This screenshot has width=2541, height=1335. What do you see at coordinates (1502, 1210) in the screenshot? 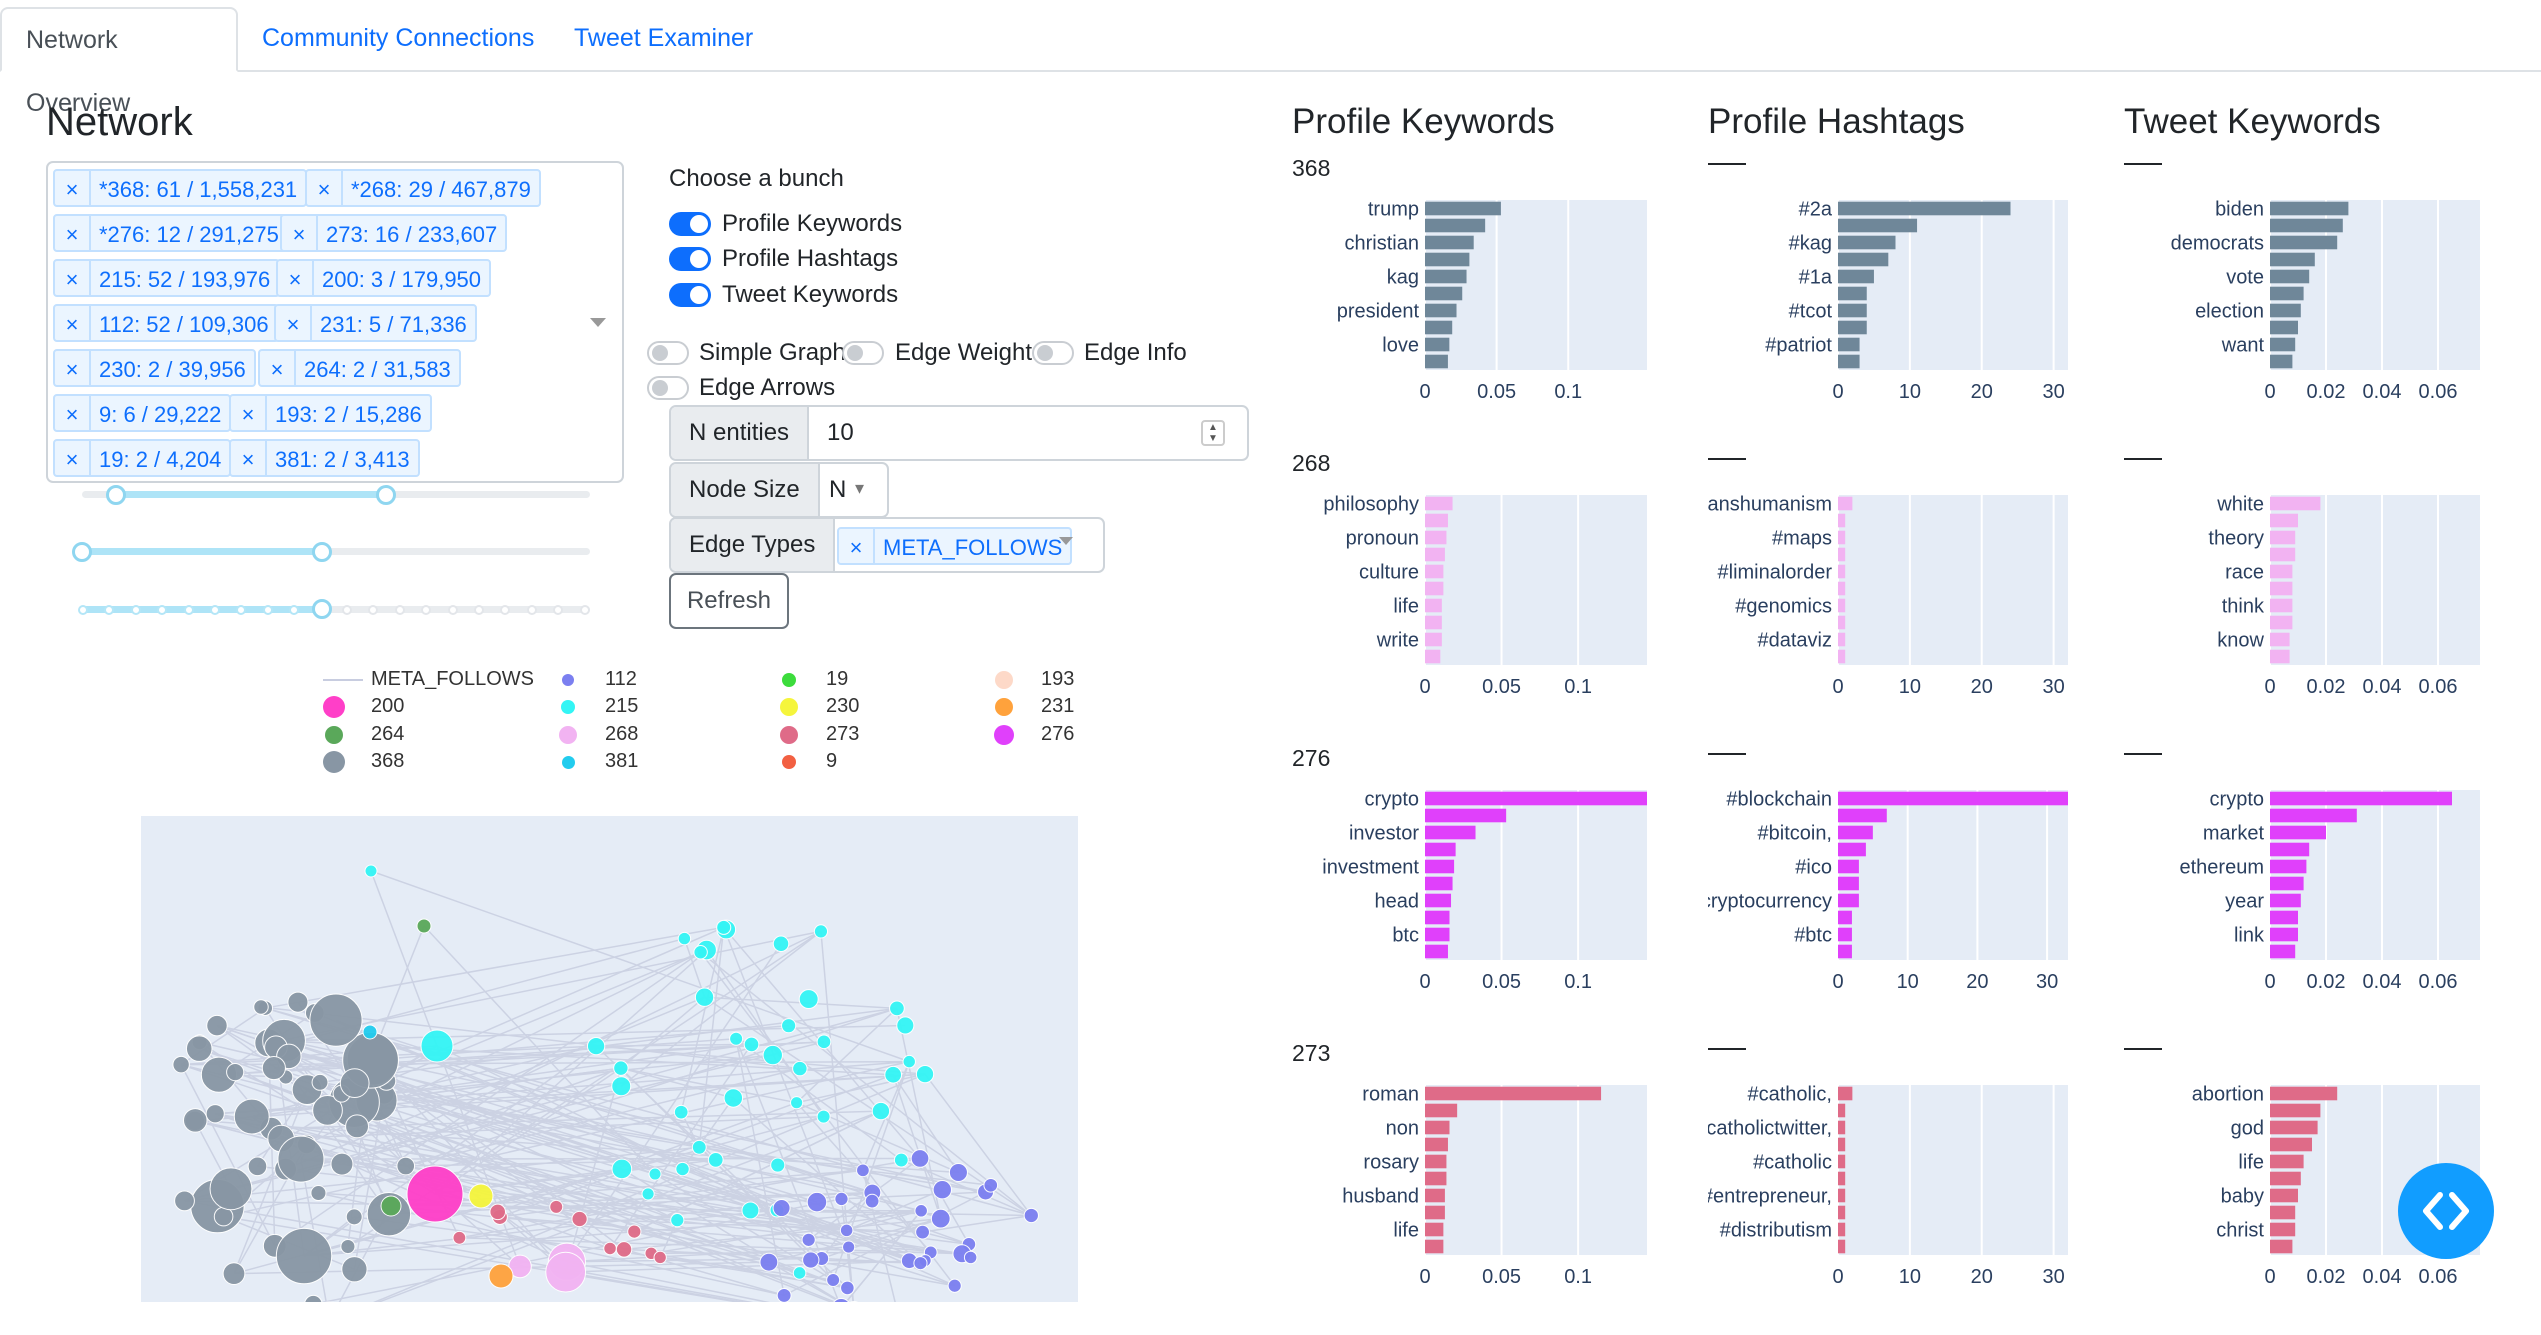
I see `keyword-bar-chart: 00.050.1romannonrosaryhusbandlife` at bounding box center [1502, 1210].